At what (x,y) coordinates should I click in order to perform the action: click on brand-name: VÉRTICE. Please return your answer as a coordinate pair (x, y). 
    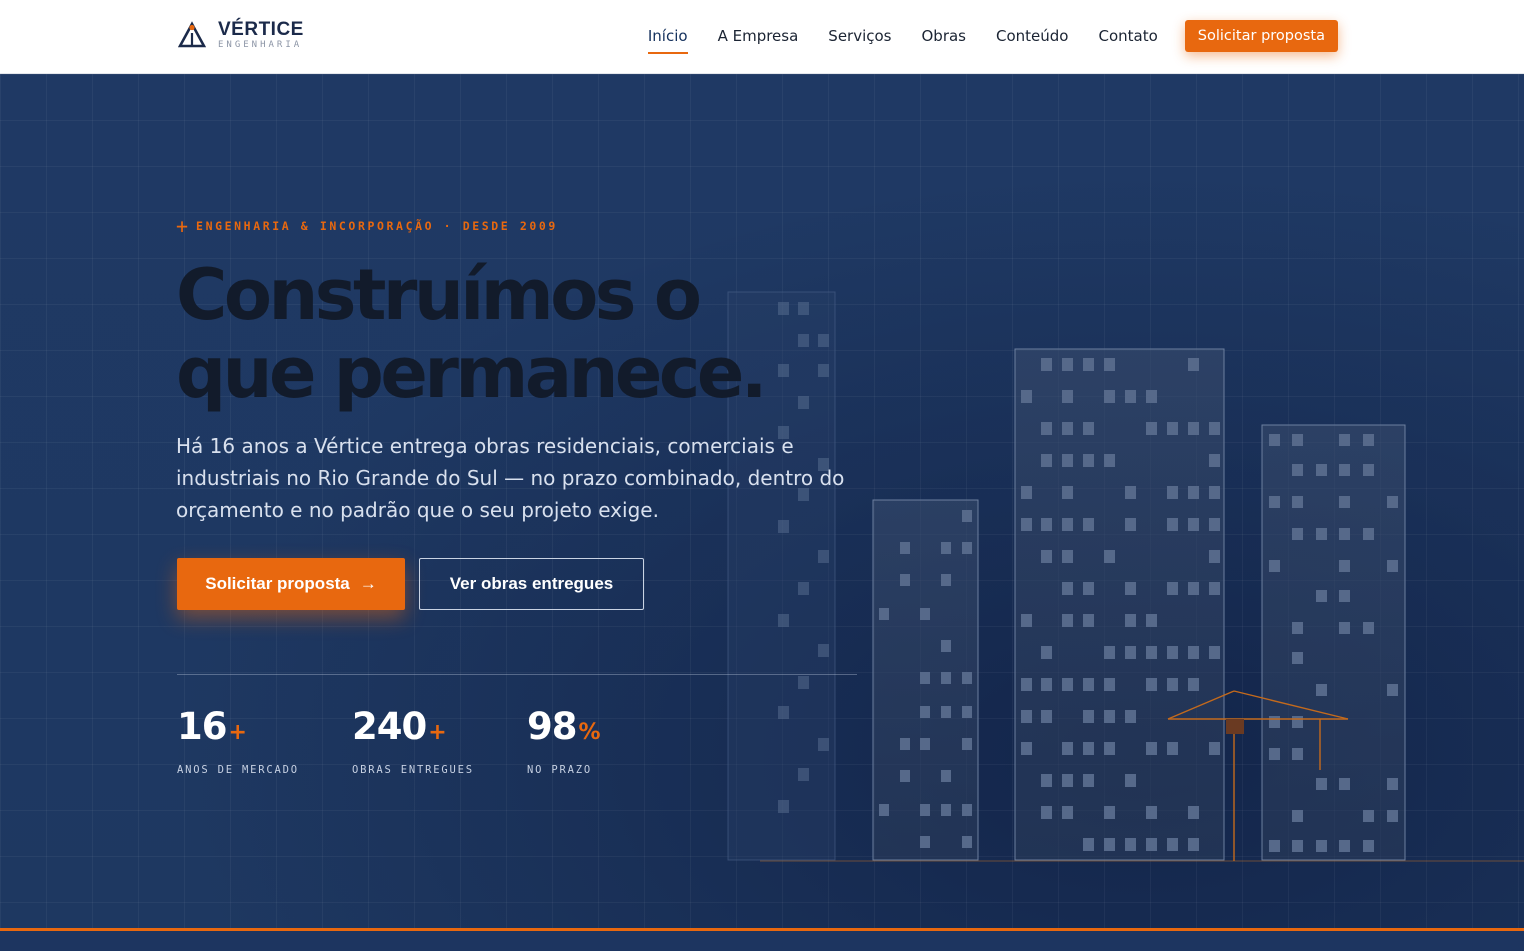
    Looking at the image, I should click on (261, 29).